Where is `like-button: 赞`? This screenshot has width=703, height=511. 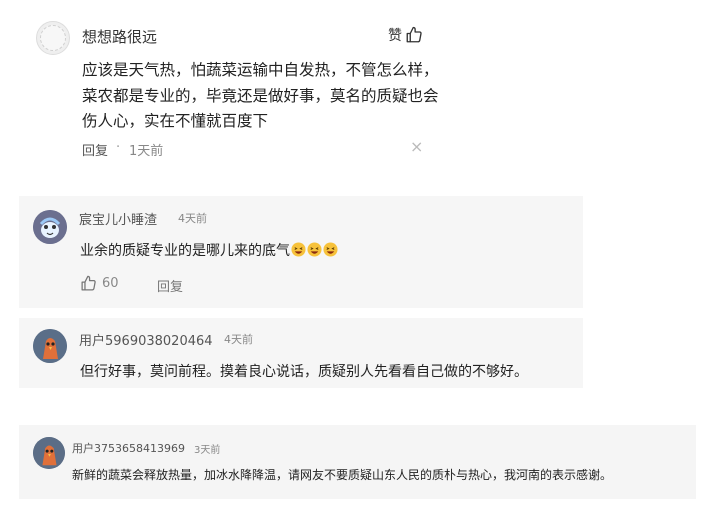
like-button: 赞 is located at coordinates (405, 35).